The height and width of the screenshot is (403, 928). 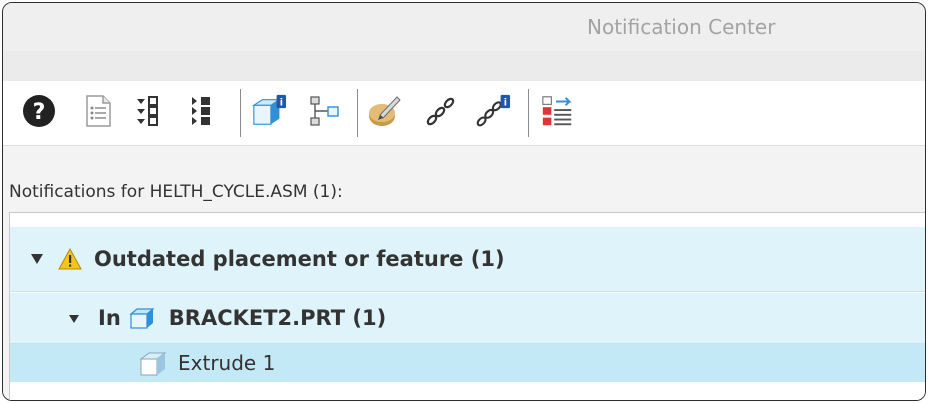 I want to click on notification-group-label: Outdated placement or feature (1), so click(x=299, y=259).